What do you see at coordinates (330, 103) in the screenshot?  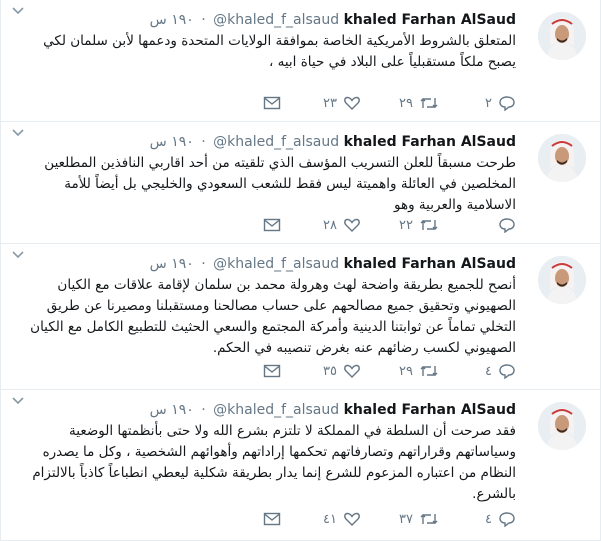 I see `like-count: ٢٣` at bounding box center [330, 103].